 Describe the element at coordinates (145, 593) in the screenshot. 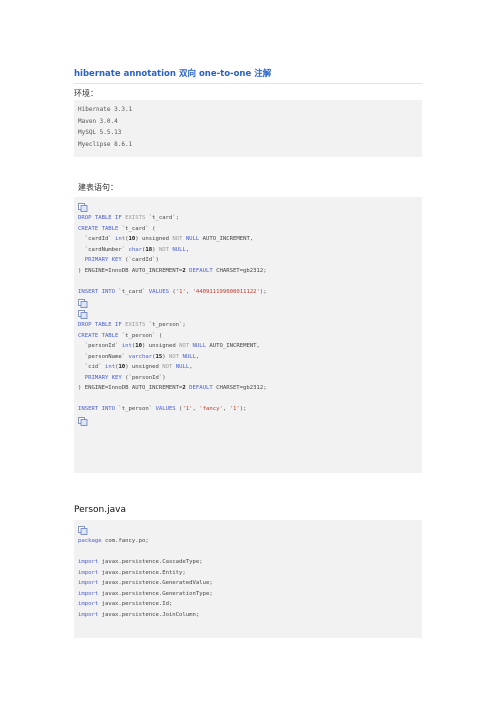

I see `java-line: import javax.persistence.GenerationType;` at that location.